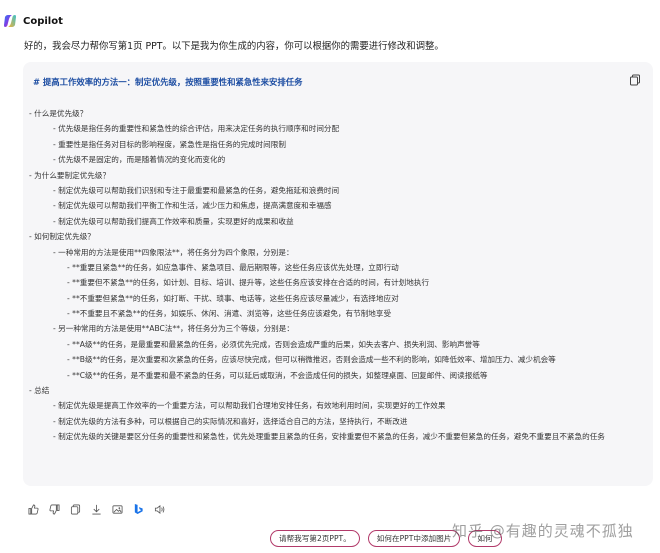  Describe the element at coordinates (70, 175) in the screenshot. I see `code-line: - 为什么要制定优先级？` at that location.